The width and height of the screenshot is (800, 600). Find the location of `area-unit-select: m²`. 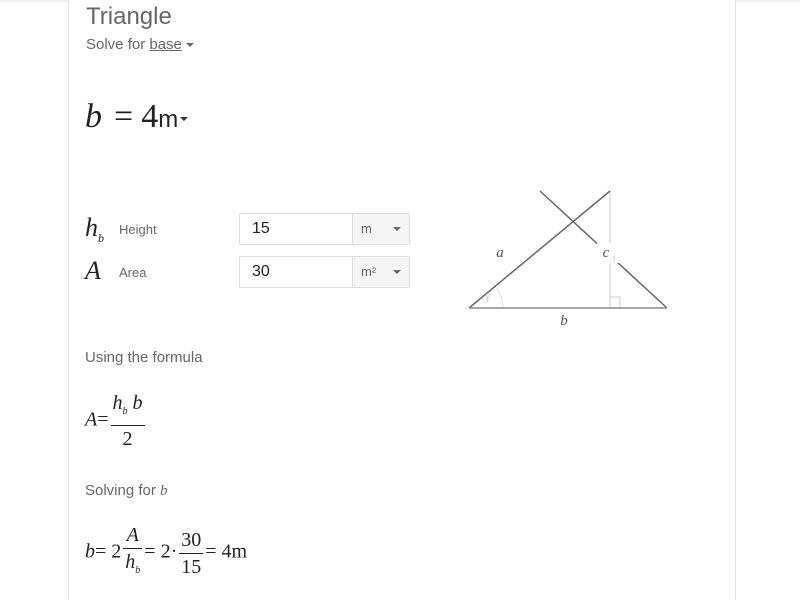

area-unit-select: m² is located at coordinates (381, 272).